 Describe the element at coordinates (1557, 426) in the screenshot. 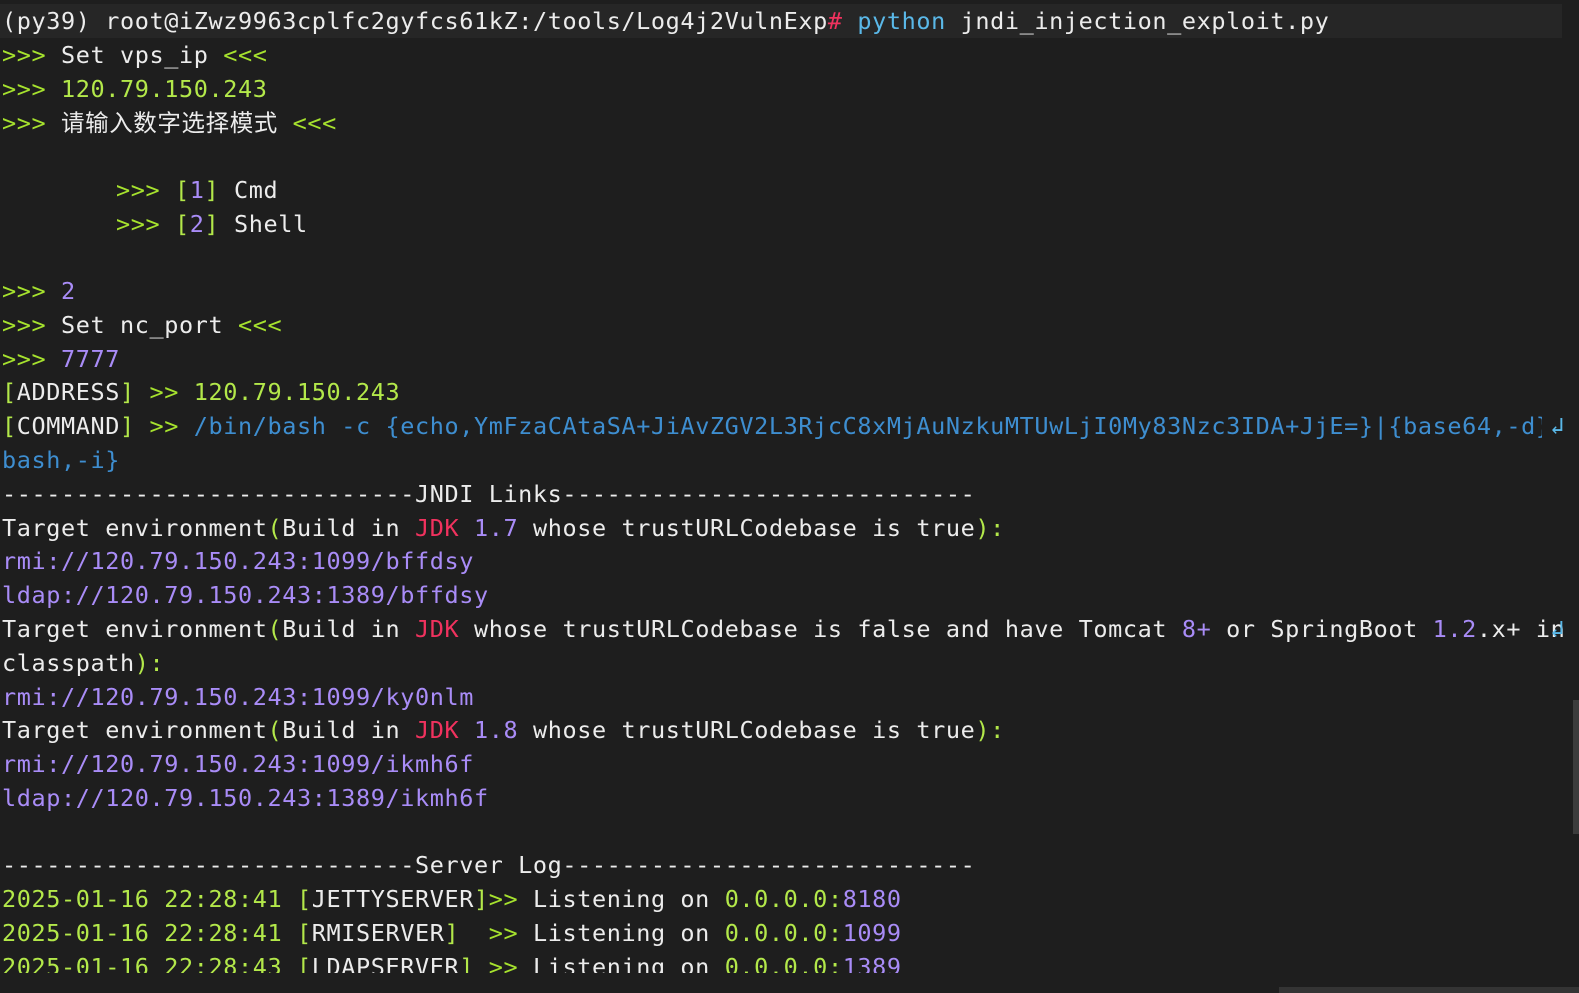

I see `line-wrap-icon: ↲` at that location.